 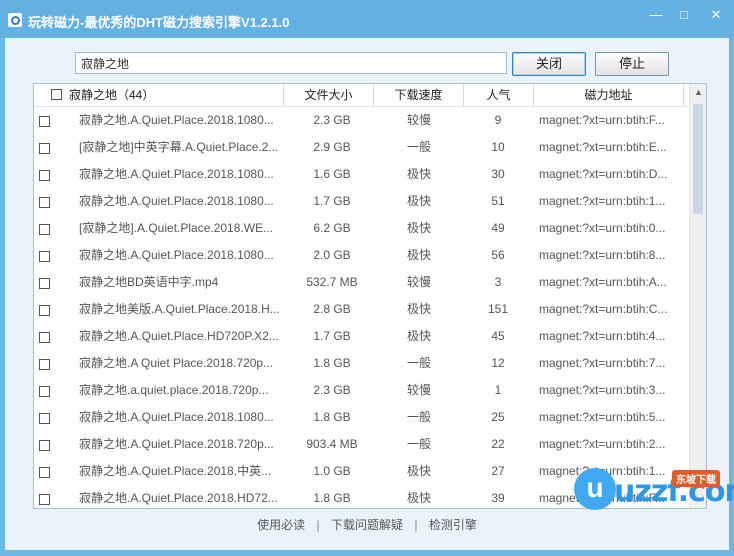 What do you see at coordinates (498, 390) in the screenshot?
I see `cell-popularity: 1` at bounding box center [498, 390].